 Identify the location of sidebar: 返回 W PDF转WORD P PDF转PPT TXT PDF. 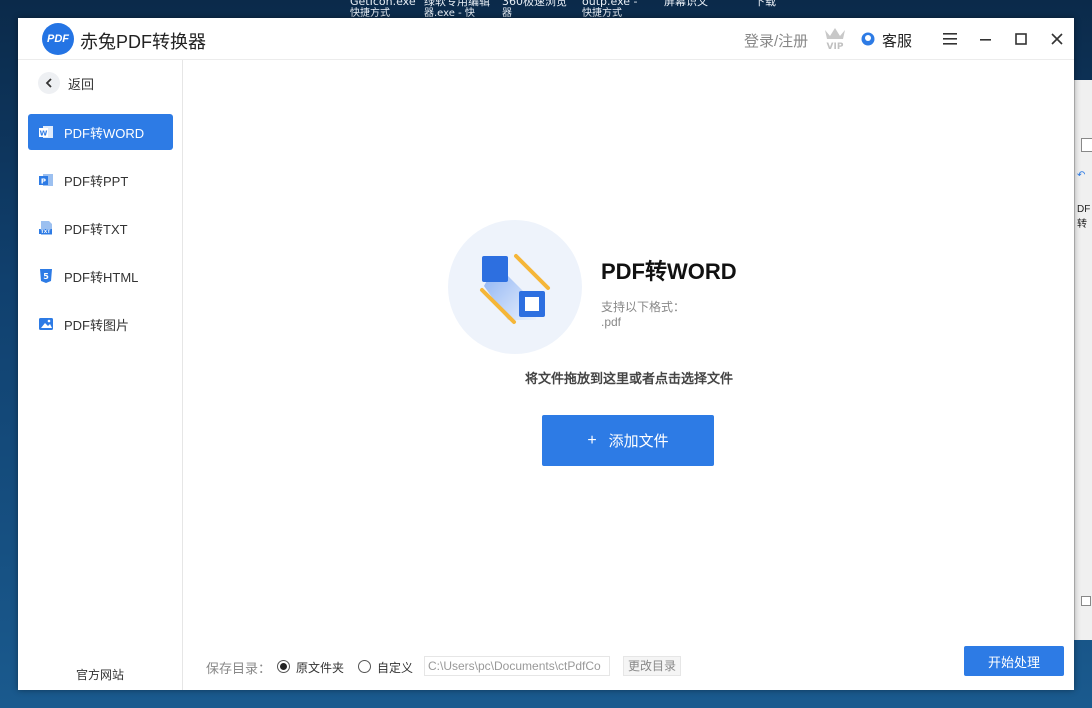
(100, 375).